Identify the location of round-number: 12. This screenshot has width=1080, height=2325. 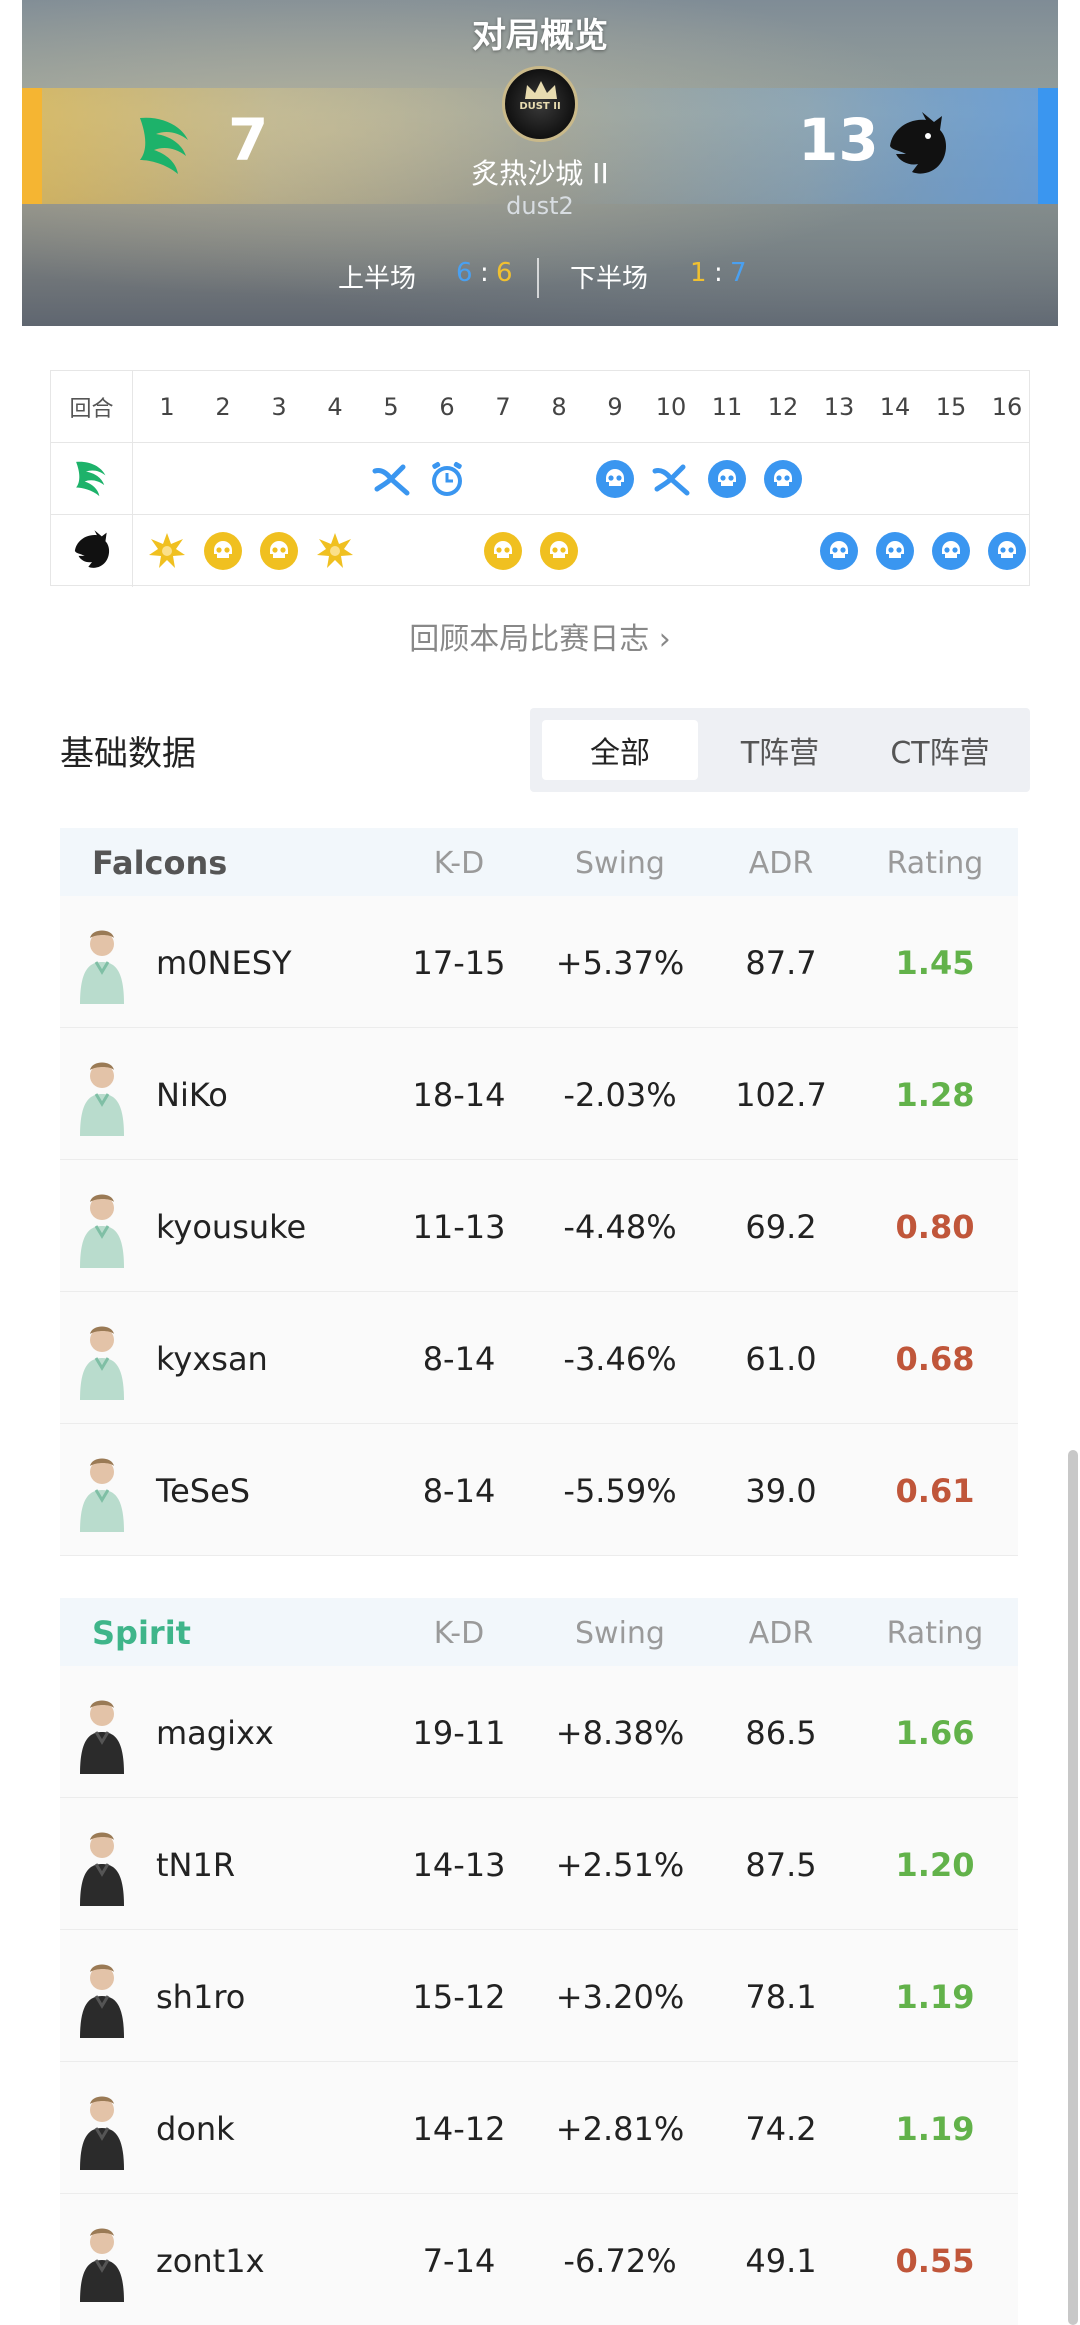
(783, 407).